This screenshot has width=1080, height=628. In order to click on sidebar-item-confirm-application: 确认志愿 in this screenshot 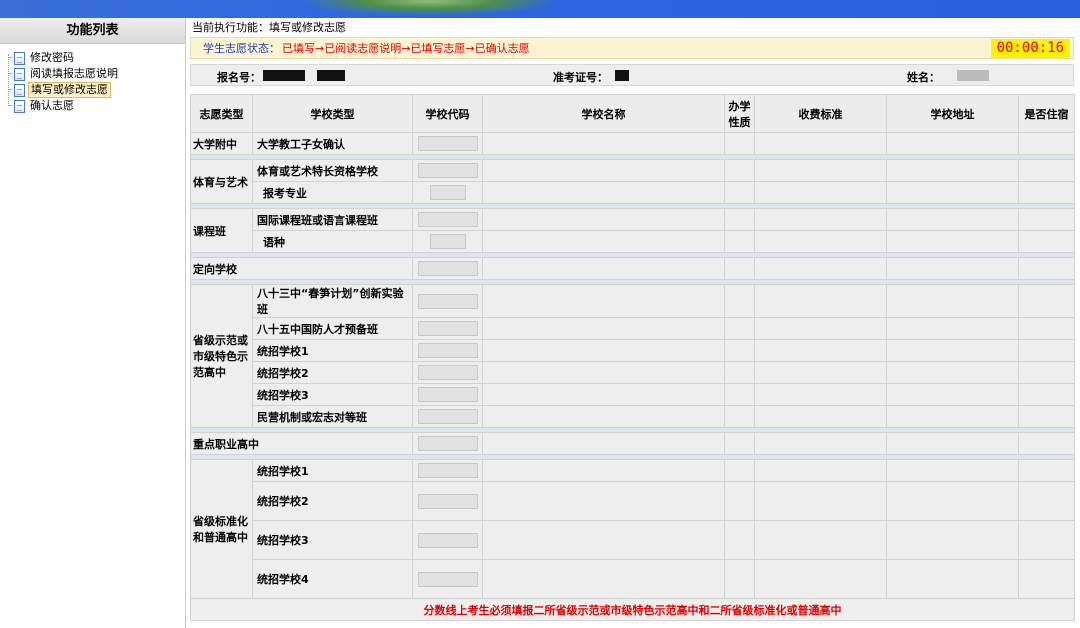, I will do `click(95, 106)`.